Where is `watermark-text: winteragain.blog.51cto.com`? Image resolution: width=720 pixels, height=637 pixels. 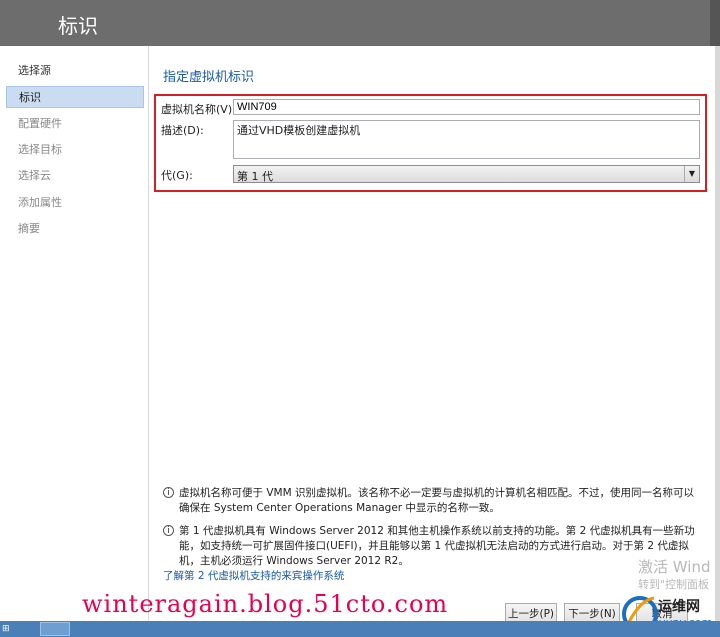 watermark-text: winteragain.blog.51cto.com is located at coordinates (265, 604).